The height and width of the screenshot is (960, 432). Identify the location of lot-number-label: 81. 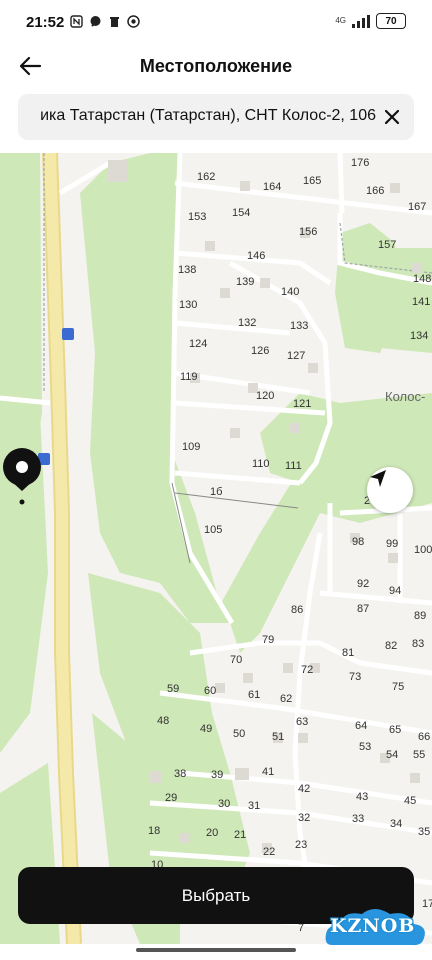
(348, 653).